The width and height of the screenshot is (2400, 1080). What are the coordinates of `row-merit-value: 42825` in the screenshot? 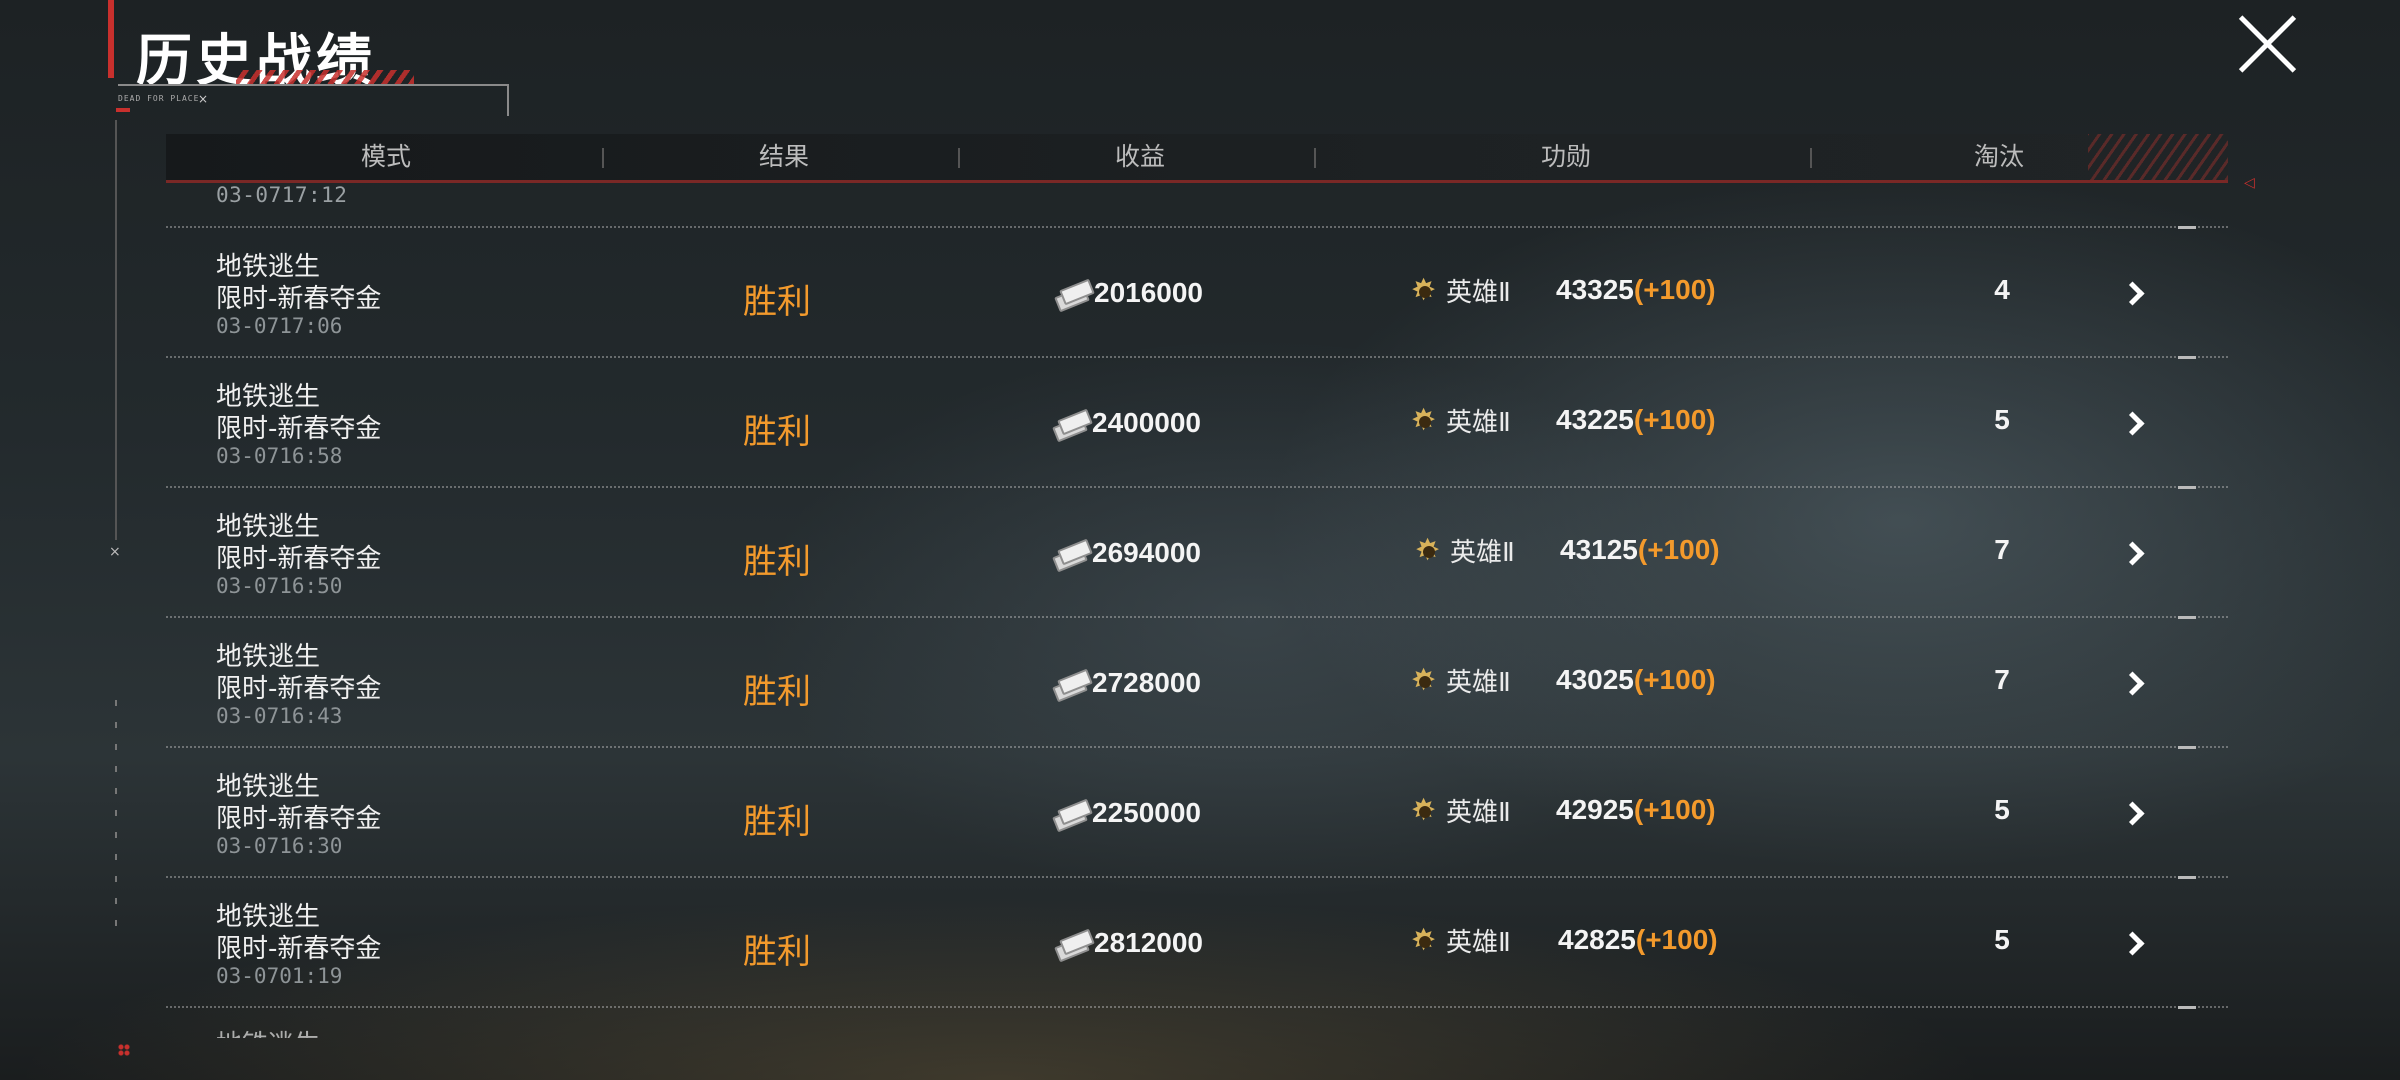 It's located at (1597, 939).